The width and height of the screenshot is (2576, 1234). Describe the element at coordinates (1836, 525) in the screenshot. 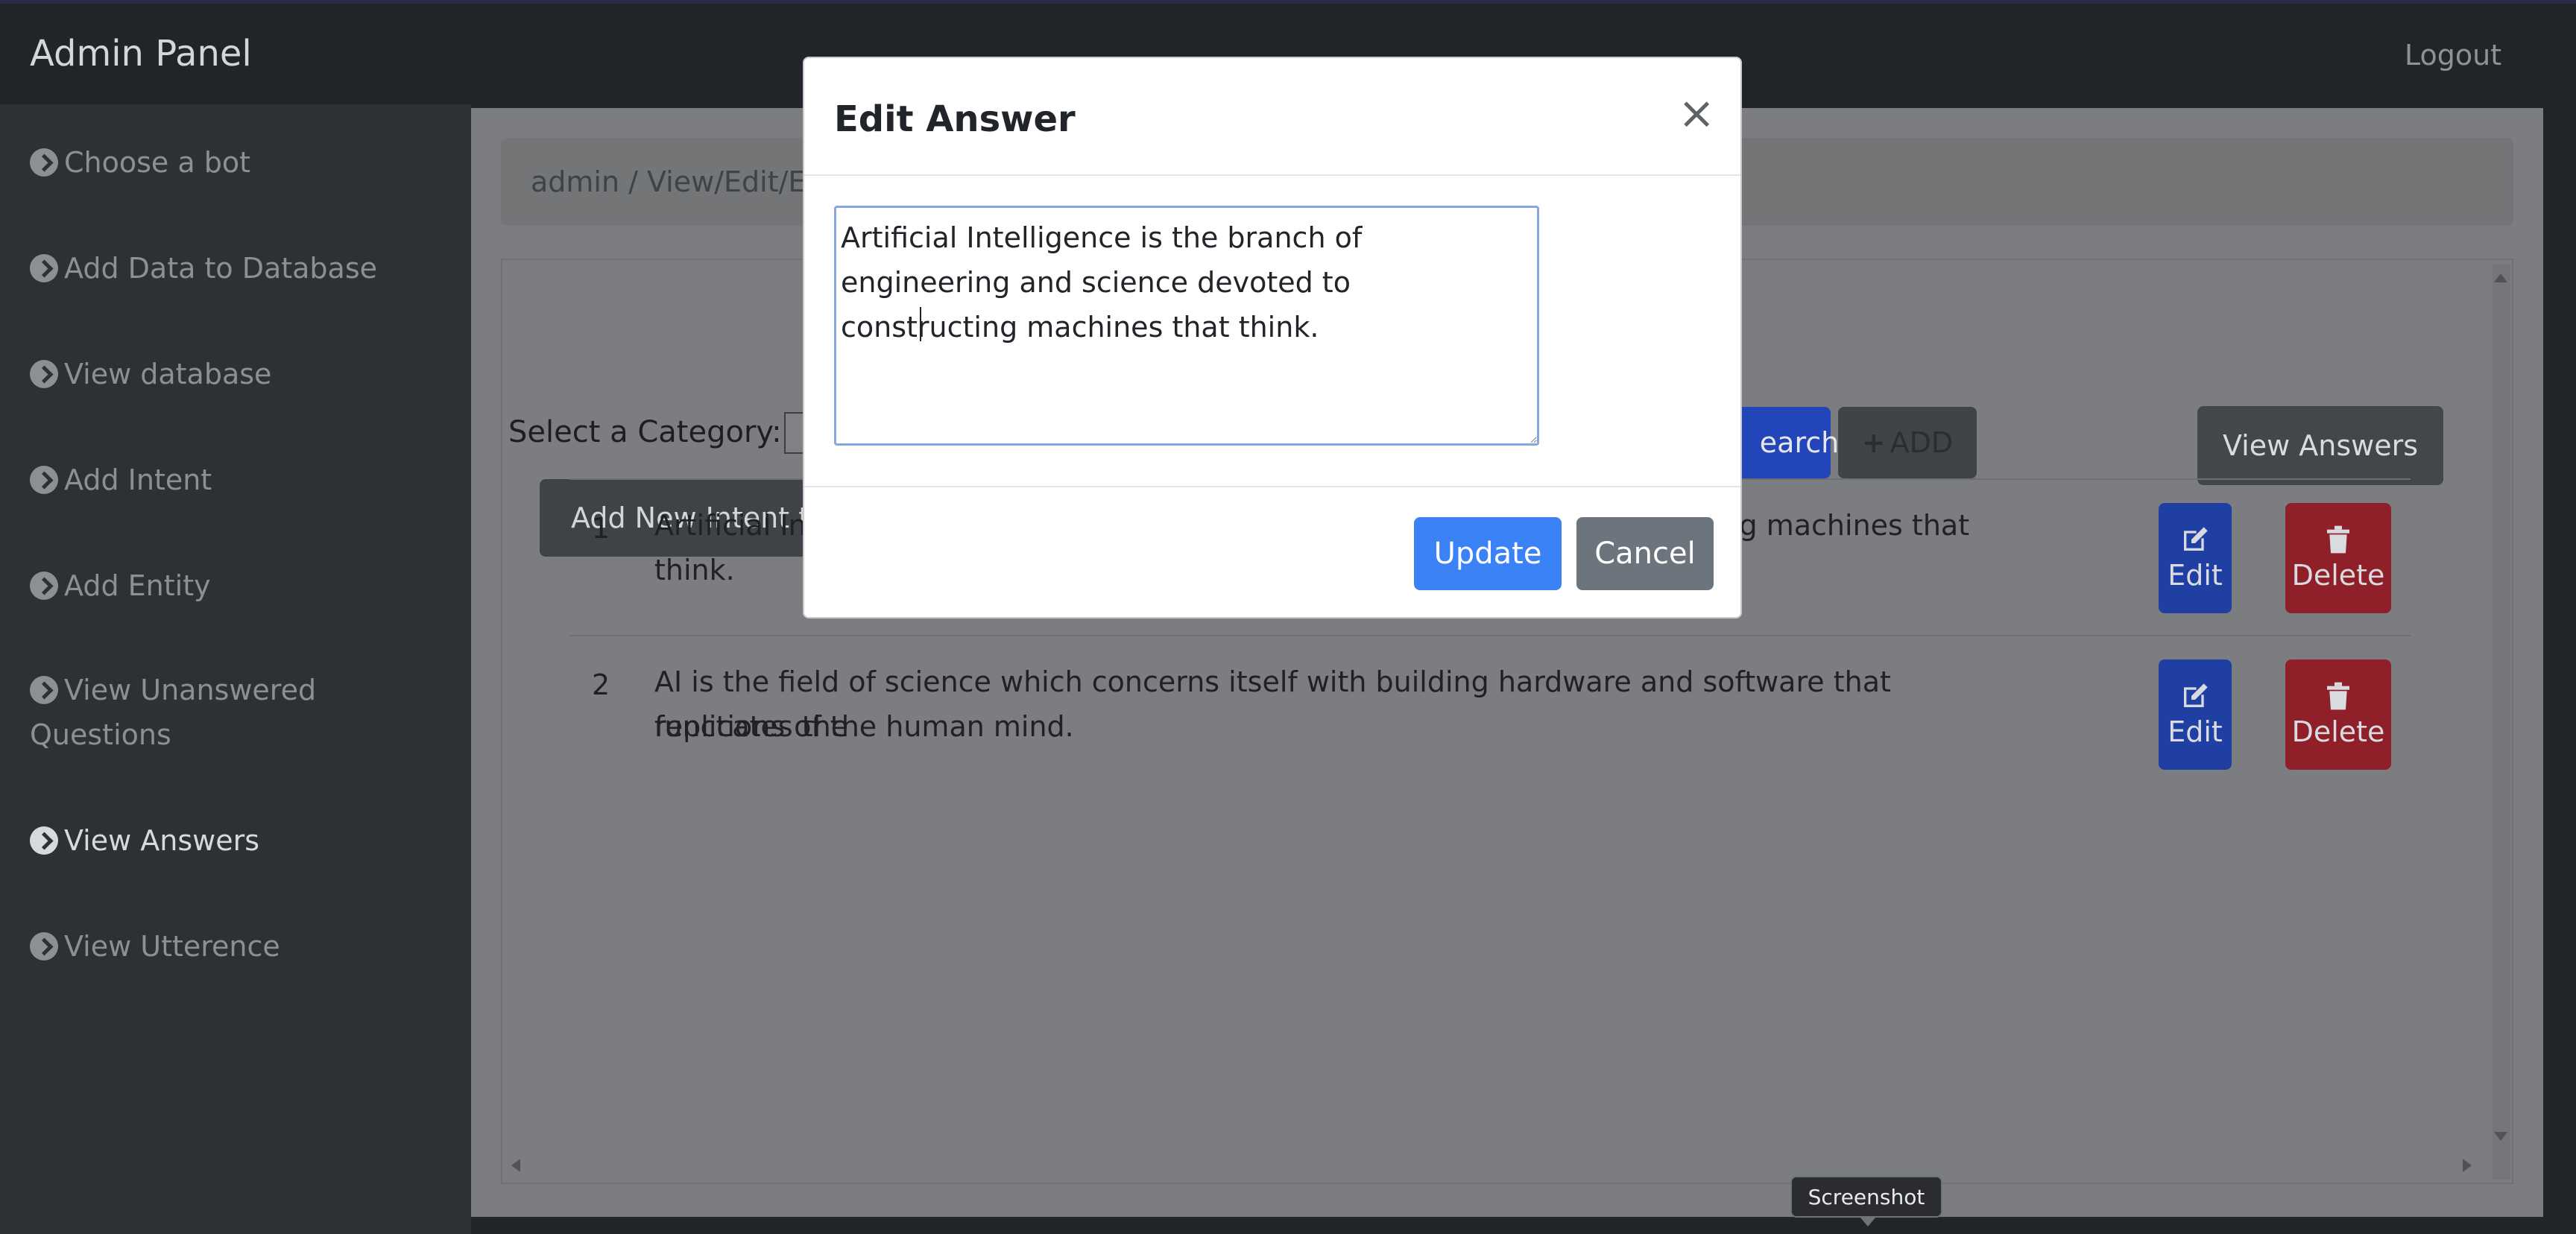

I see `row-answer-text-right: ting machines that` at that location.